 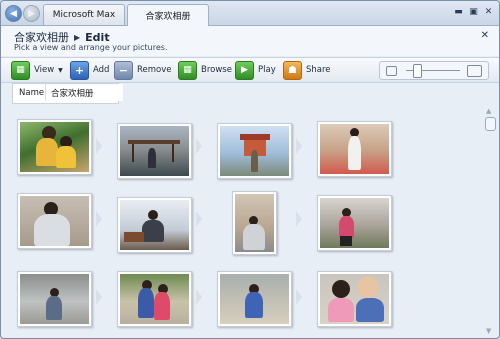 What do you see at coordinates (434, 70) in the screenshot?
I see `zoom-slider` at bounding box center [434, 70].